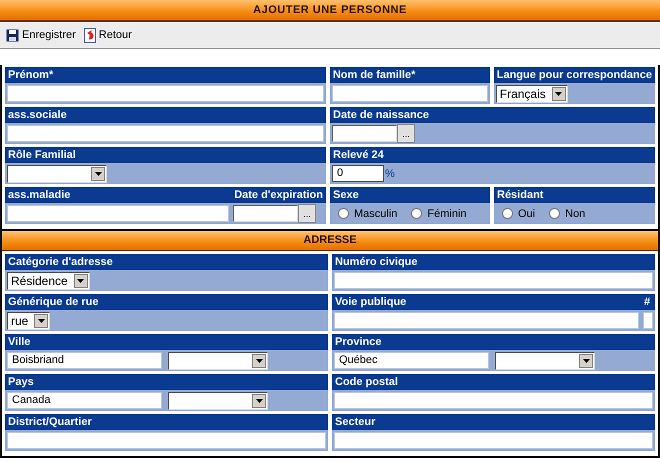 The width and height of the screenshot is (660, 463). Describe the element at coordinates (439, 214) in the screenshot. I see `radio-option: Féminin` at that location.